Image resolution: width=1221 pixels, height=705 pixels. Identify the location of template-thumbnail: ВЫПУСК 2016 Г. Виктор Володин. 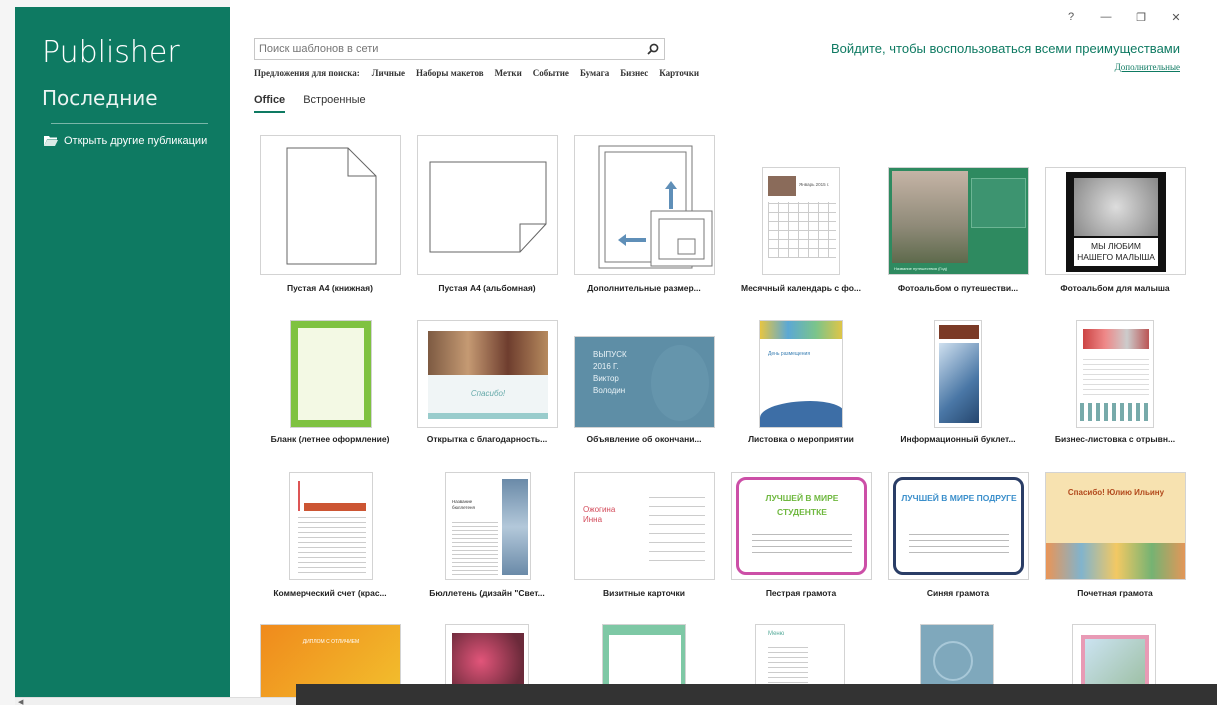
(644, 382).